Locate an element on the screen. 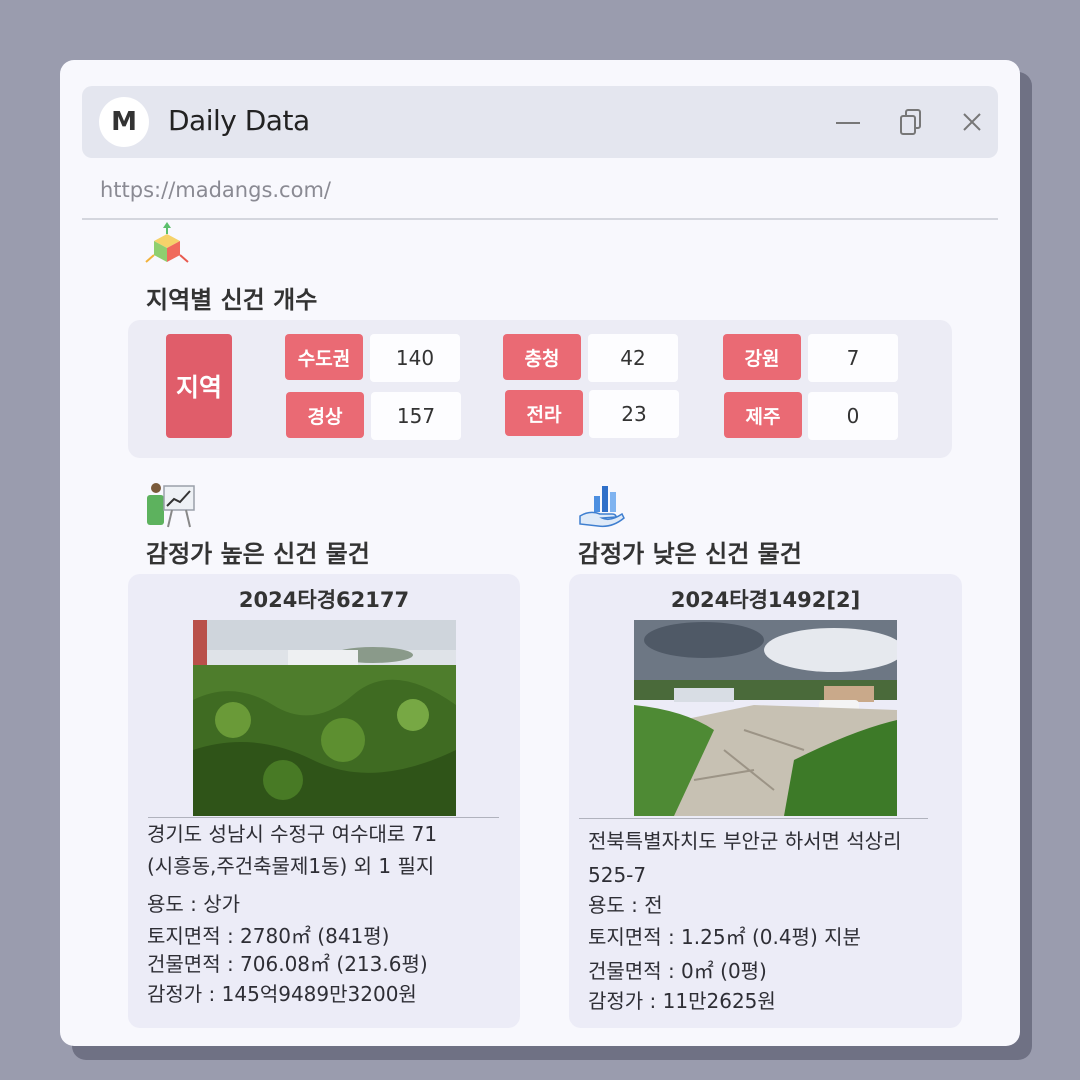 Image resolution: width=1080 pixels, height=1080 pixels. region-label-gyeongsang: 경상 is located at coordinates (325, 415).